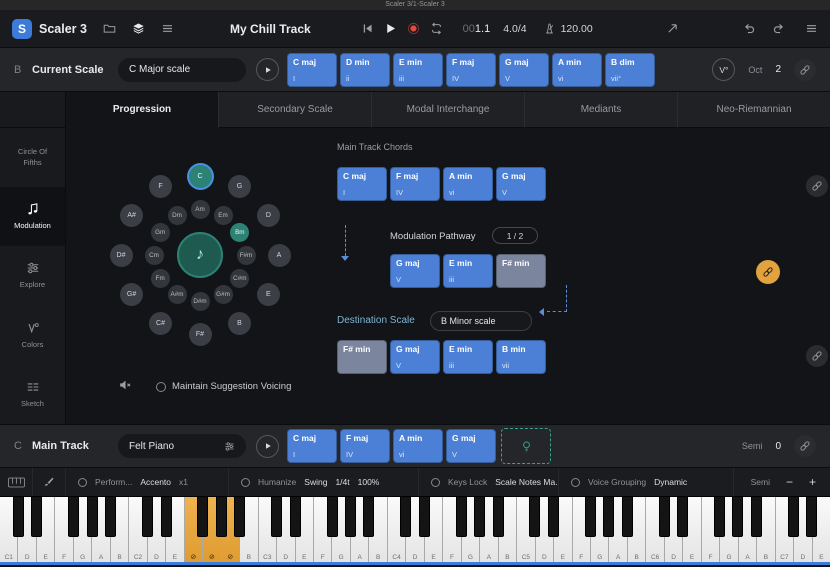 The width and height of the screenshot is (830, 567). Describe the element at coordinates (160, 187) in the screenshot. I see `cof-note-f: F` at that location.